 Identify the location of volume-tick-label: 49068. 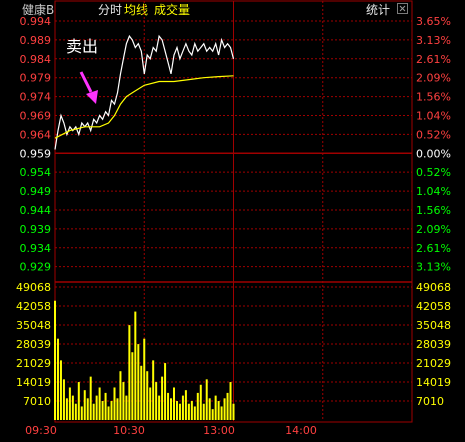
(33, 287).